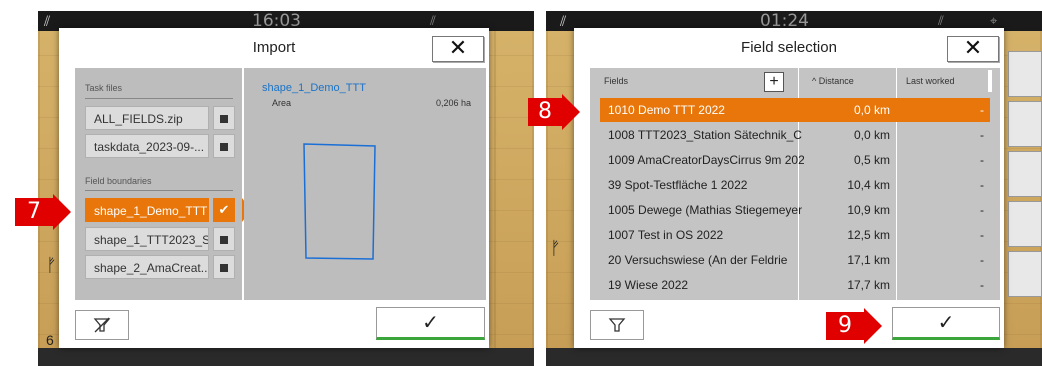 Image resolution: width=1042 pixels, height=366 pixels. Describe the element at coordinates (648, 285) in the screenshot. I see `field-name: 19 Wiese 2022` at that location.